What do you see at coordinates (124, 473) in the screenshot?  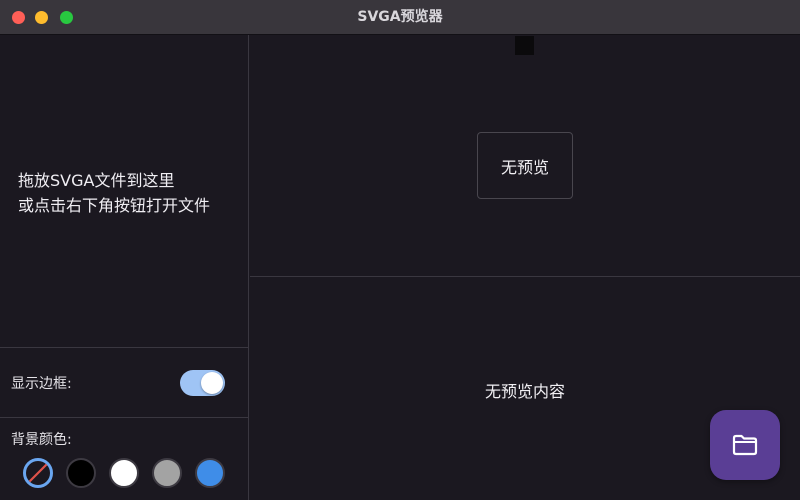 I see `swatch-white` at bounding box center [124, 473].